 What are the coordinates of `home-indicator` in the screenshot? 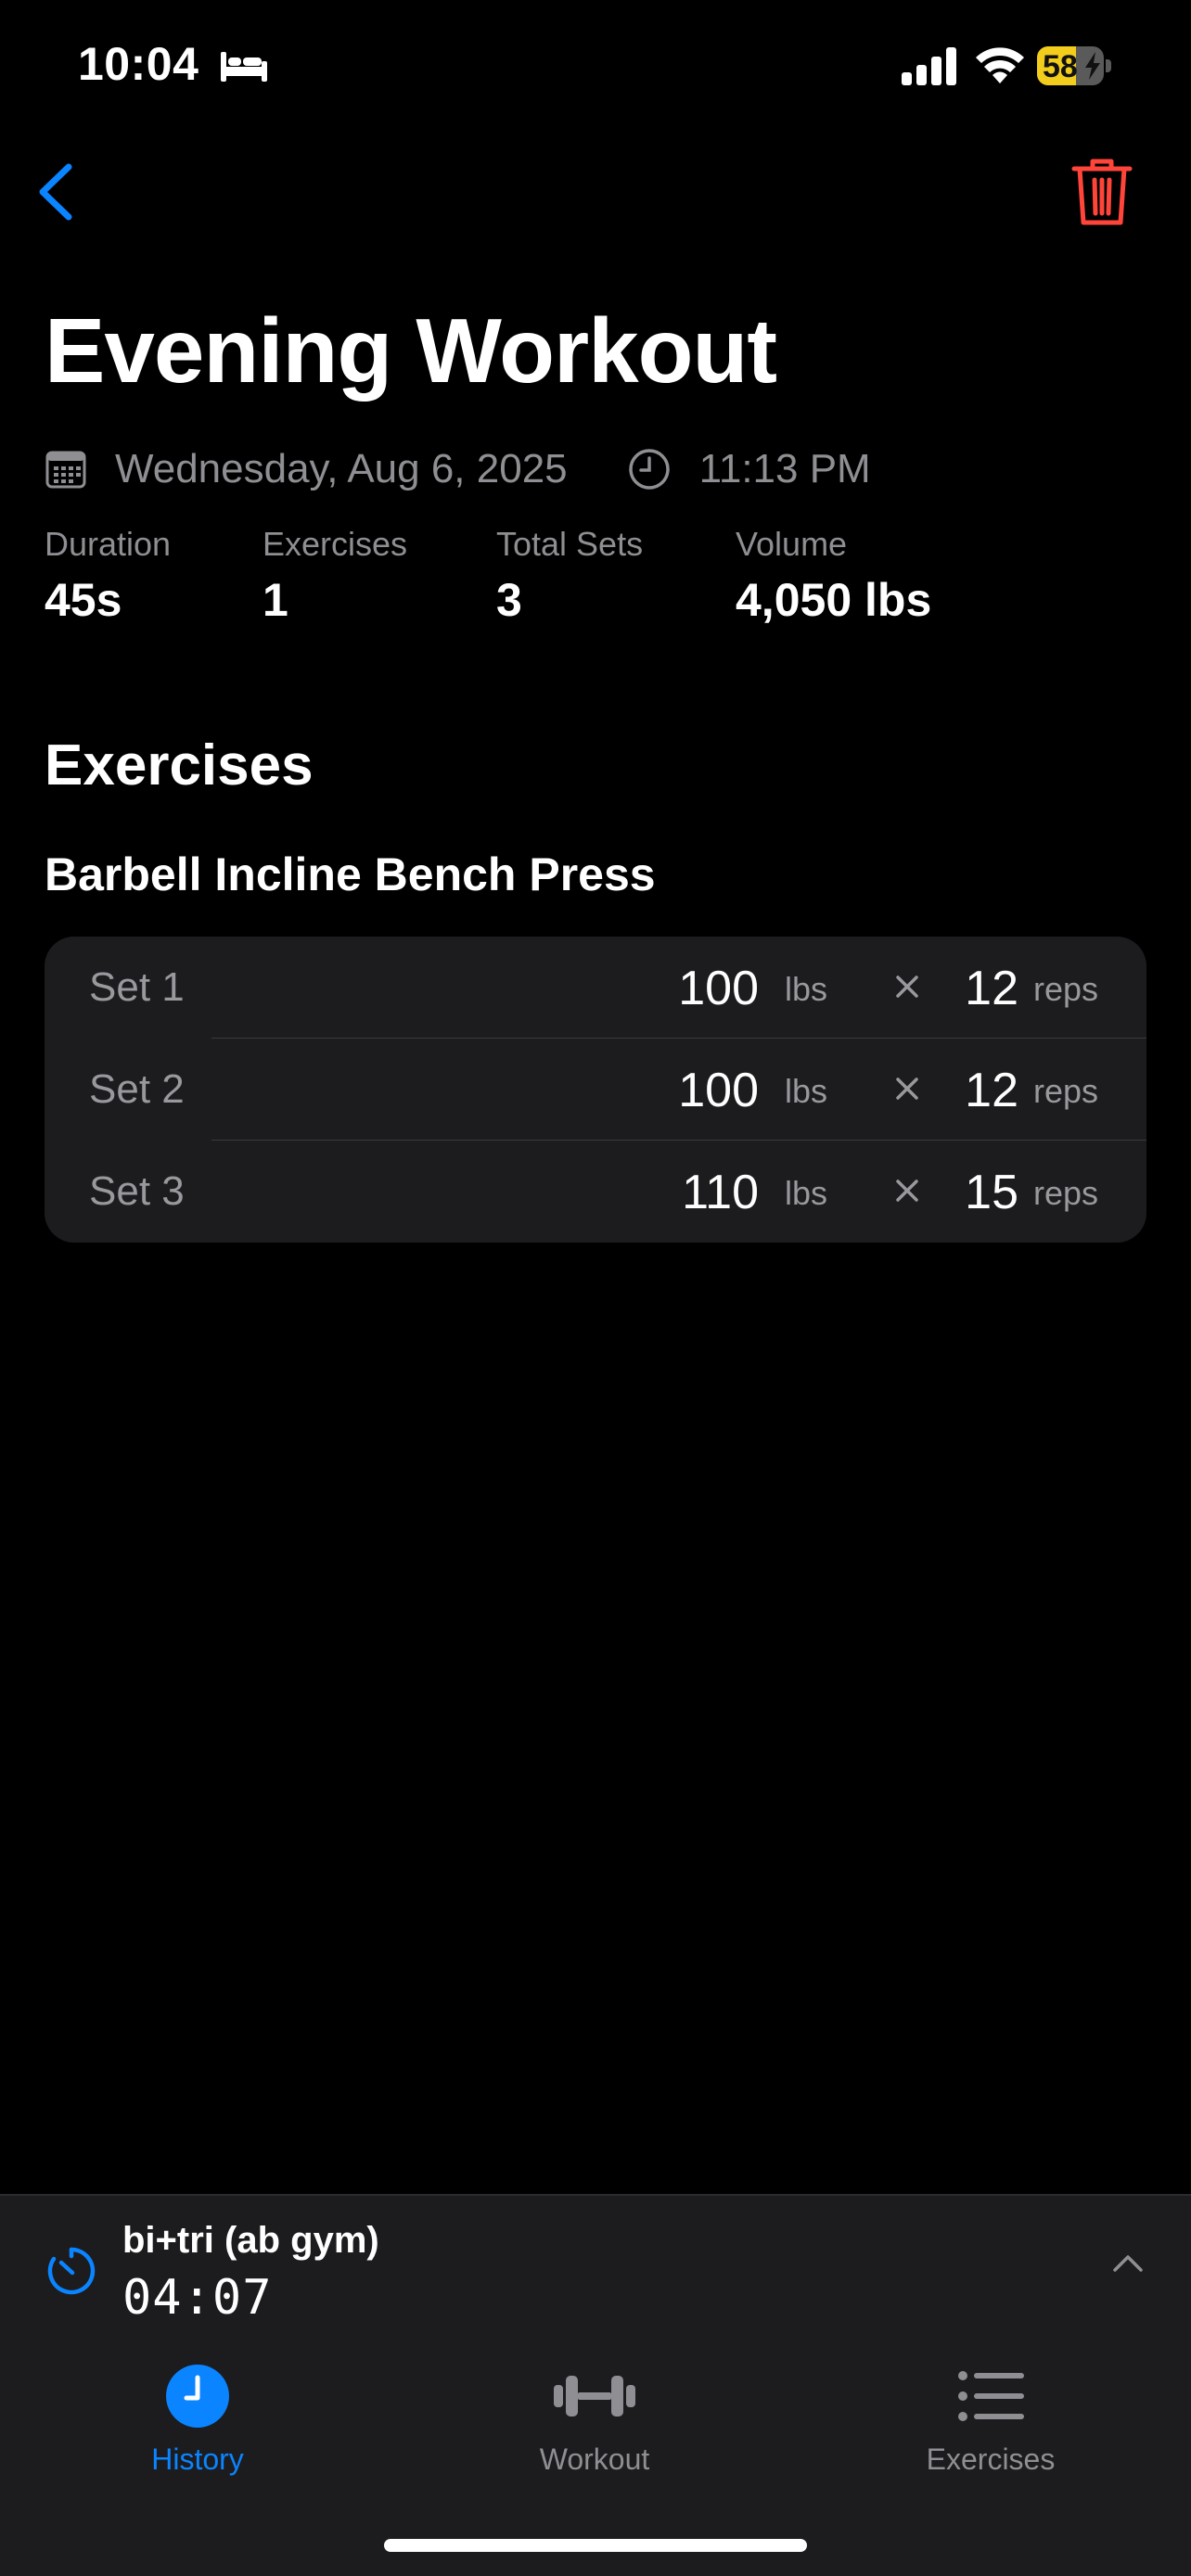 It's located at (595, 2545).